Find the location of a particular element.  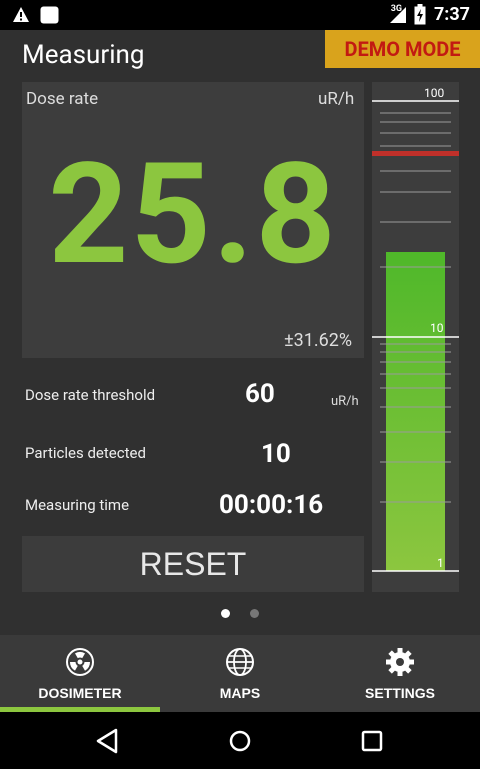

nav-dosimeter: DOSIMETER is located at coordinates (80, 673).